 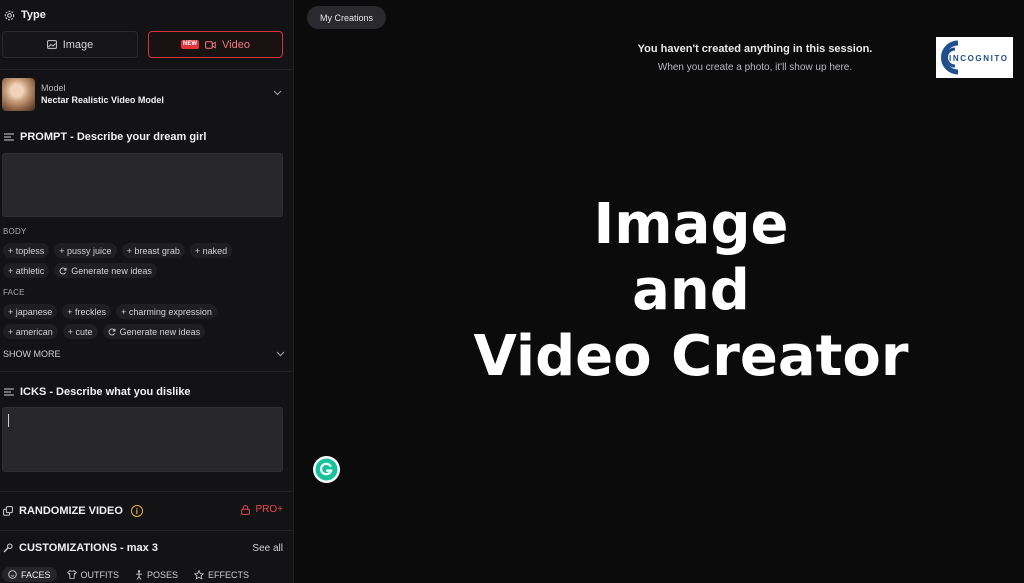 I want to click on shirt-icon, so click(x=71, y=574).